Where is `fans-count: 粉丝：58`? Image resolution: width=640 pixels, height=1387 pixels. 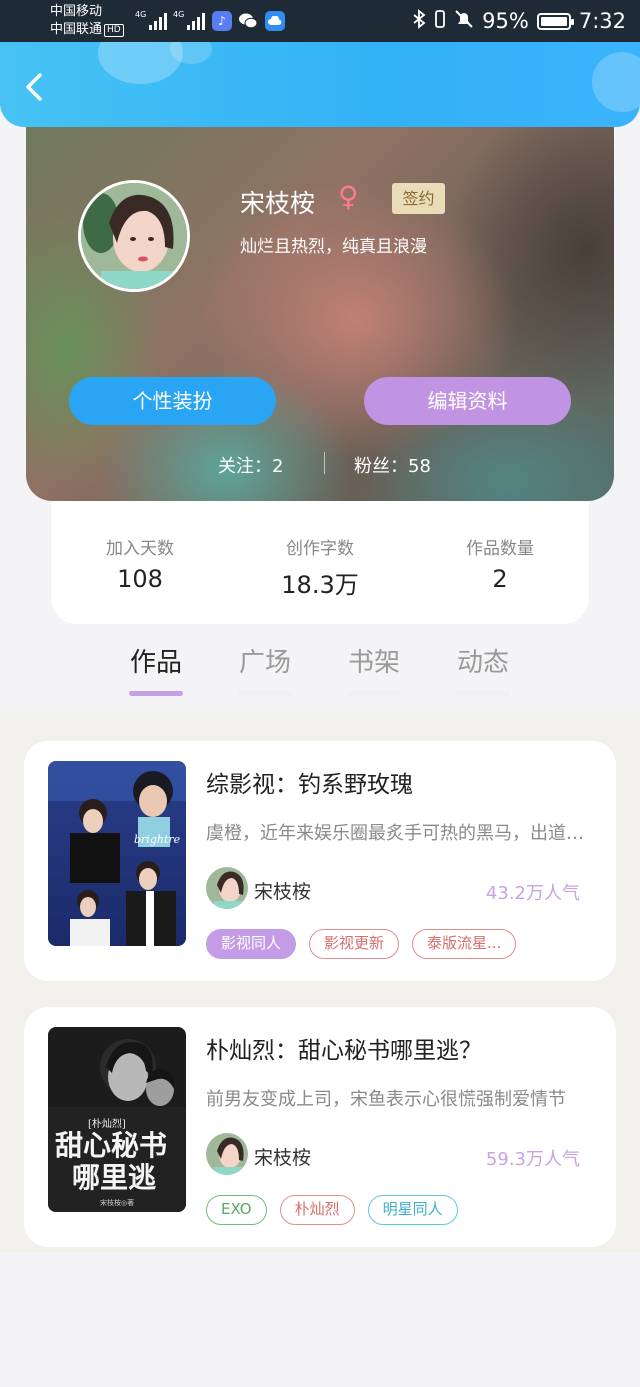
fans-count: 粉丝：58 is located at coordinates (392, 465).